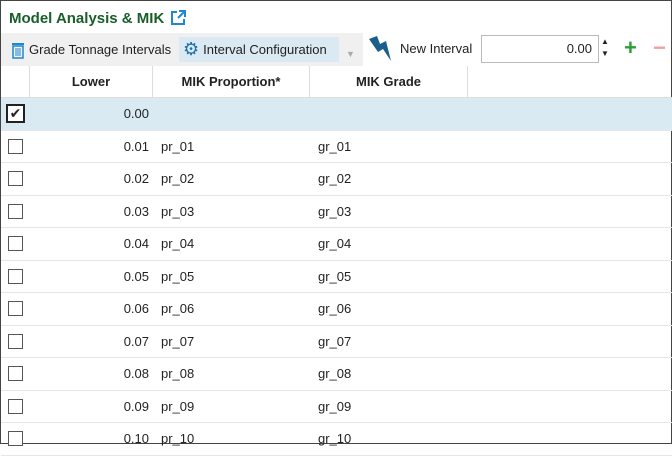 This screenshot has height=456, width=672. Describe the element at coordinates (91, 341) in the screenshot. I see `lower-cell: 0.07` at that location.